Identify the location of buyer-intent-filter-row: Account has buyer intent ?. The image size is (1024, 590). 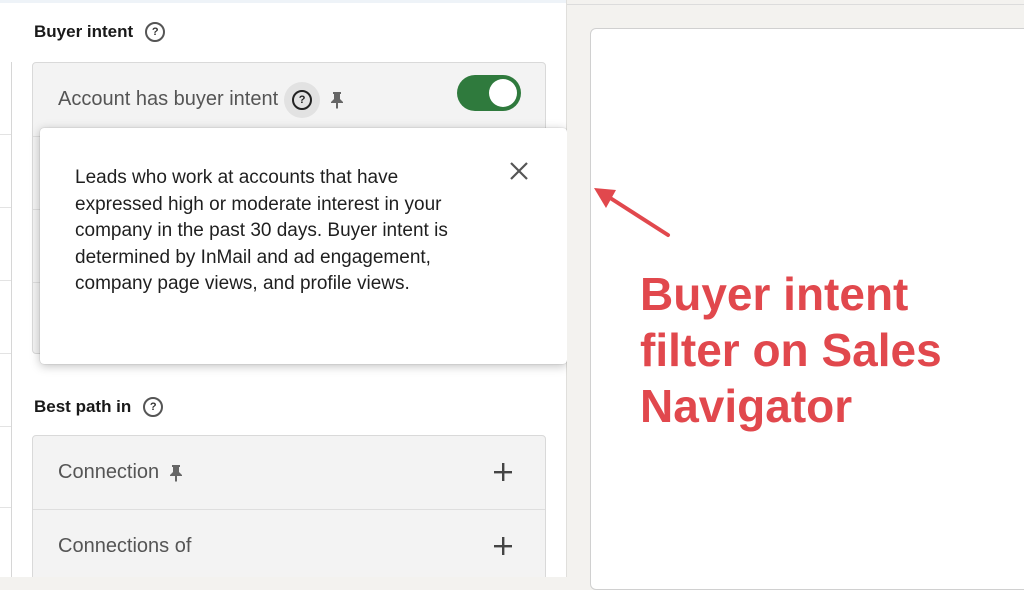
(289, 99).